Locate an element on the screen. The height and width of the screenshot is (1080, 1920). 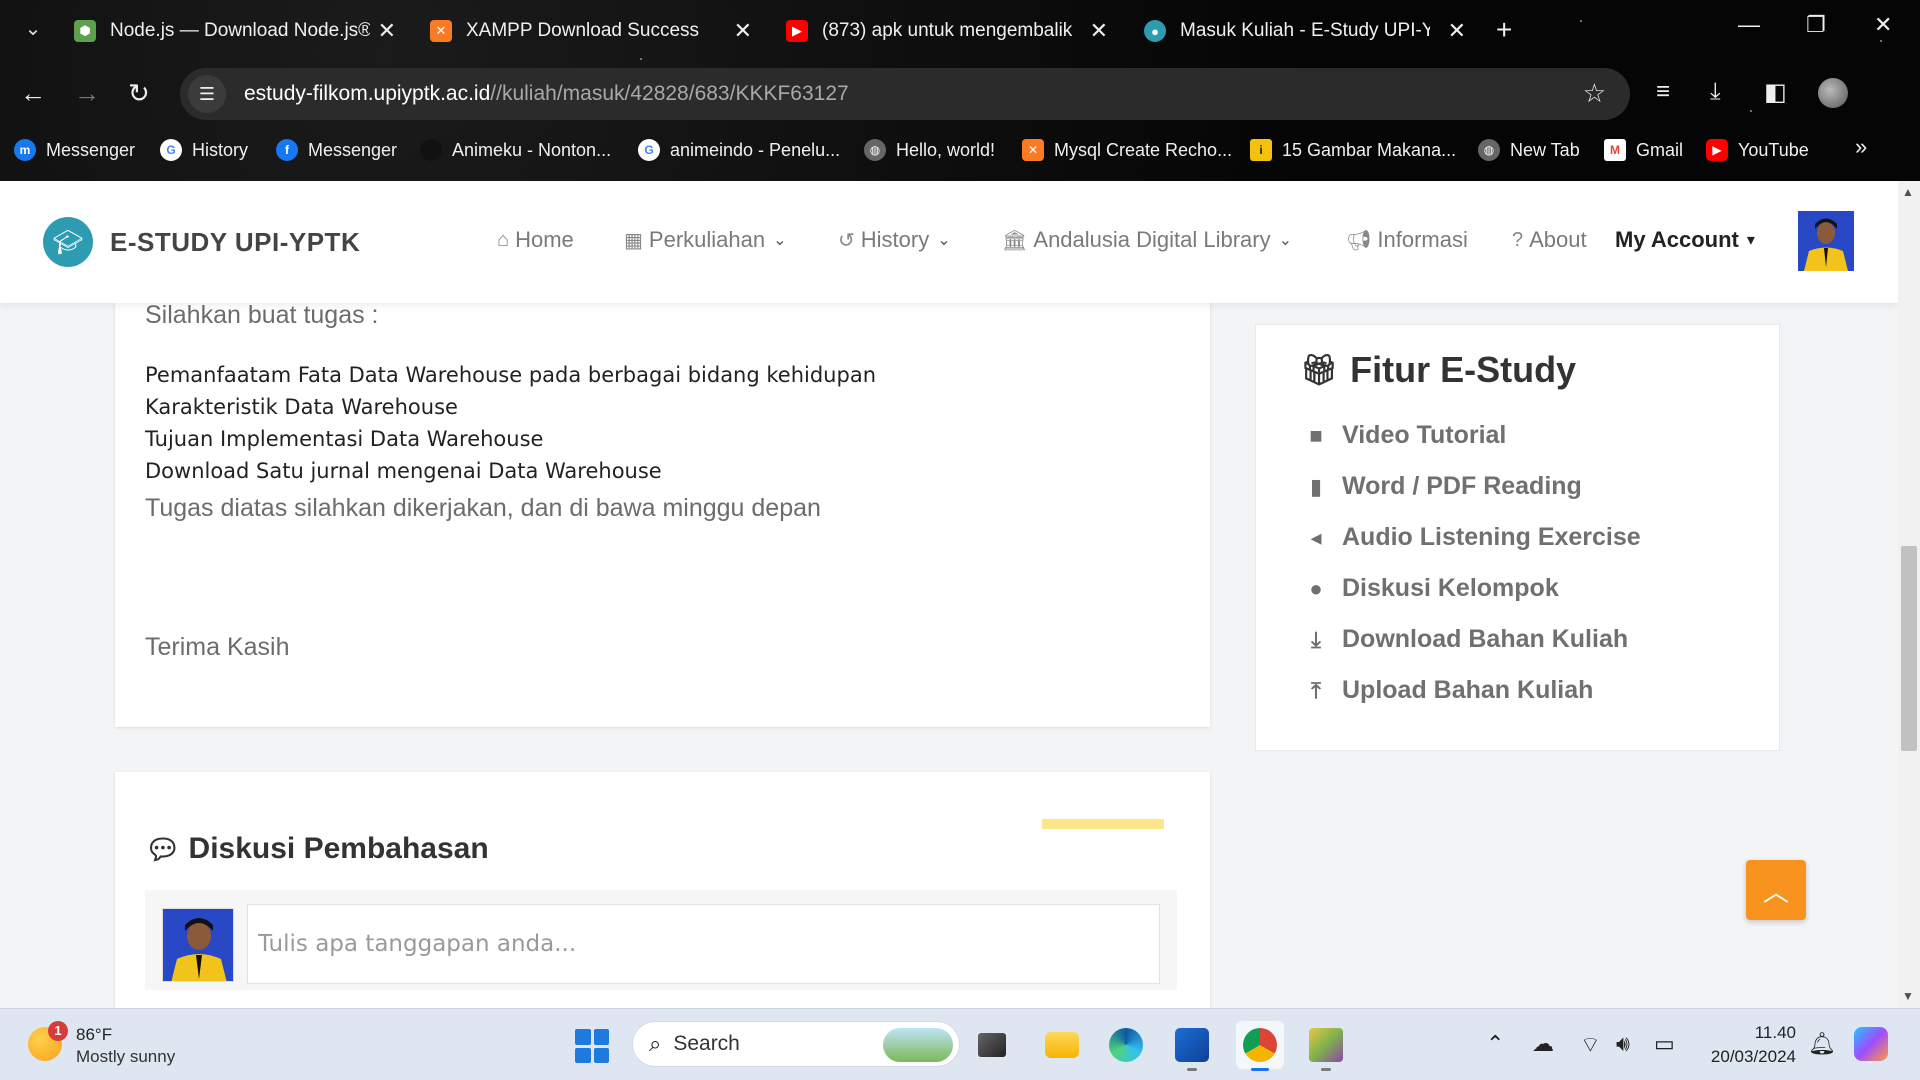
discussion-card: 💬︎ Diskusi Pembahasan is located at coordinates (662, 890).